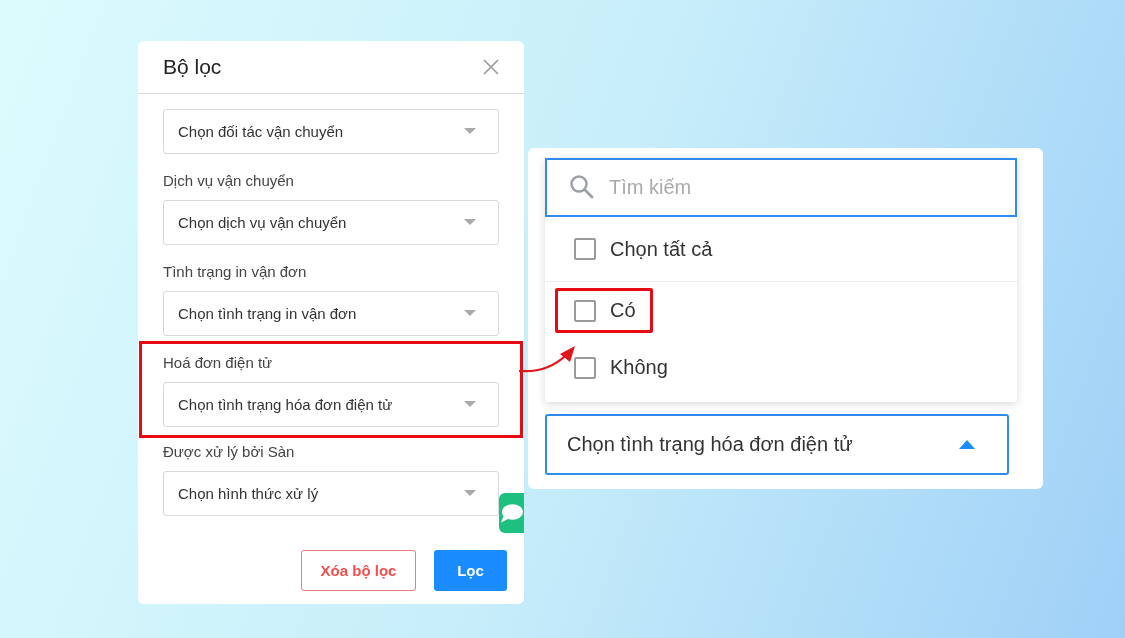 This screenshot has height=638, width=1125. I want to click on select-field: Chọn dịch vụ vận chuyển, so click(331, 222).